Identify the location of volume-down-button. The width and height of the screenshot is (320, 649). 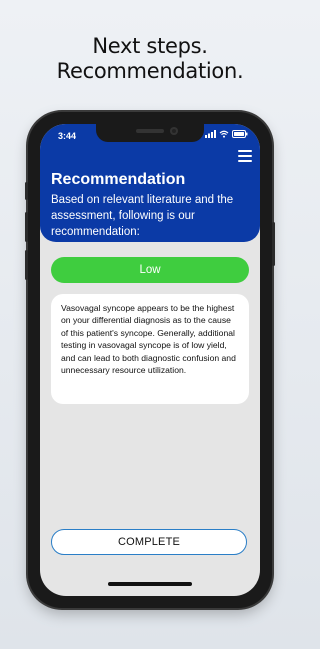
(26, 265).